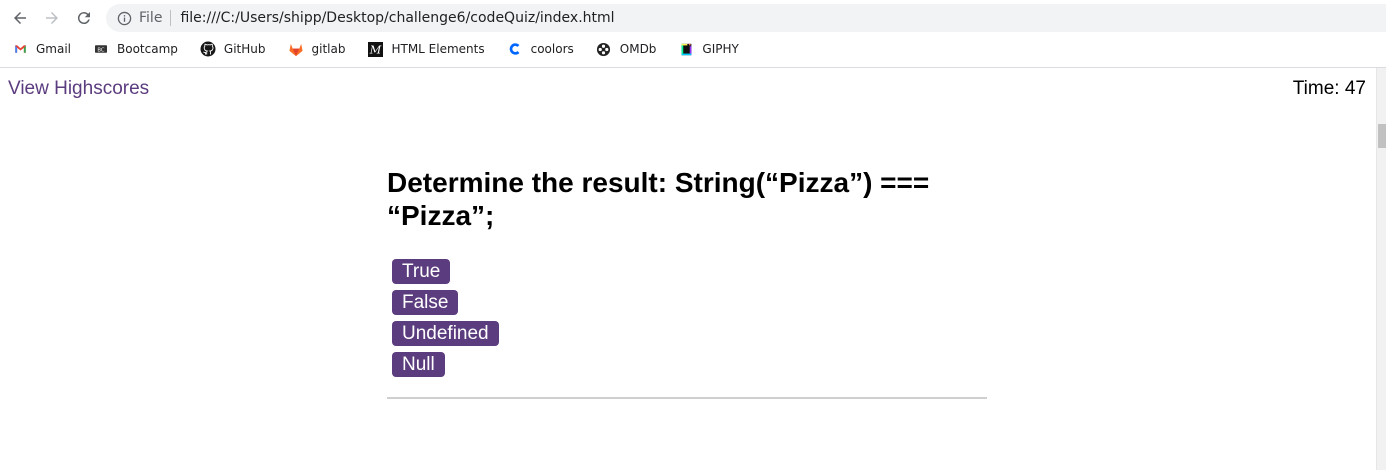 This screenshot has width=1386, height=470. I want to click on bookmark-gitlab: gitlab, so click(316, 49).